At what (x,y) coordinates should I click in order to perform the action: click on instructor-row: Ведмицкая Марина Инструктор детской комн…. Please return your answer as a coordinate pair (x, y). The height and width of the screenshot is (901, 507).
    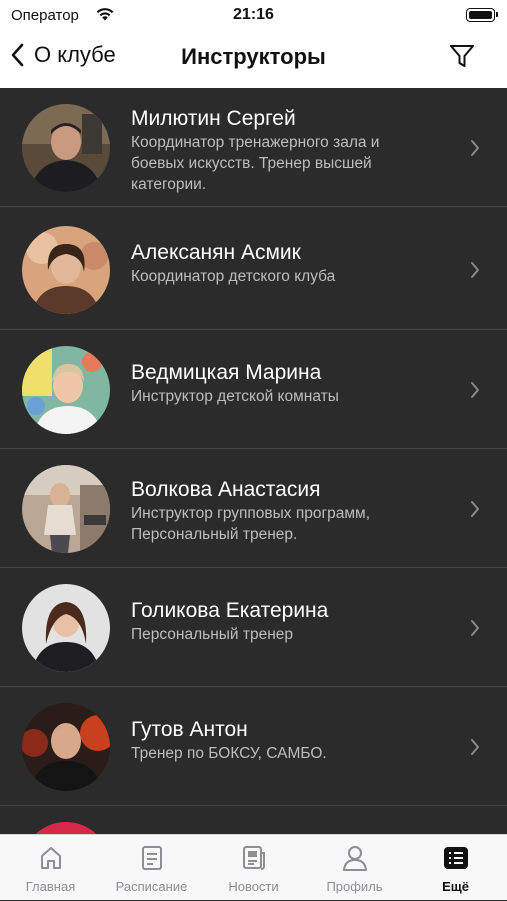
    Looking at the image, I should click on (253, 389).